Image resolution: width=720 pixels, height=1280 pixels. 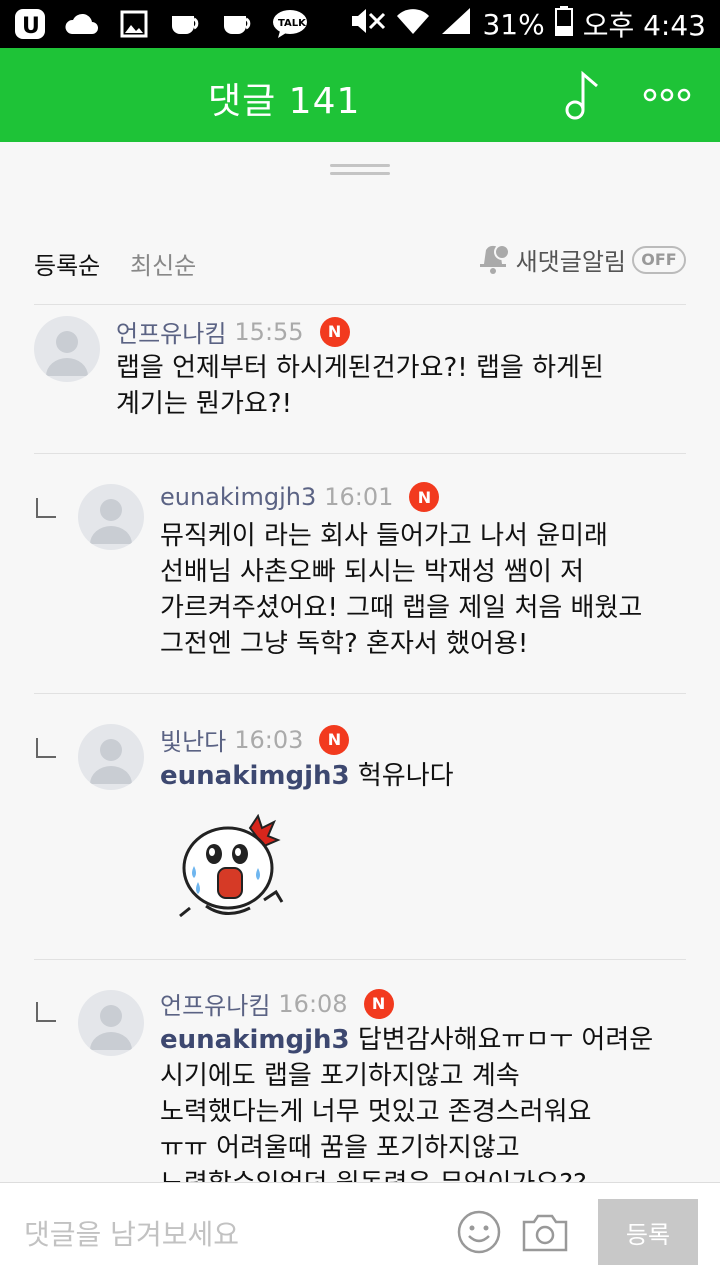 What do you see at coordinates (233, 869) in the screenshot?
I see `crying-sticker-icon` at bounding box center [233, 869].